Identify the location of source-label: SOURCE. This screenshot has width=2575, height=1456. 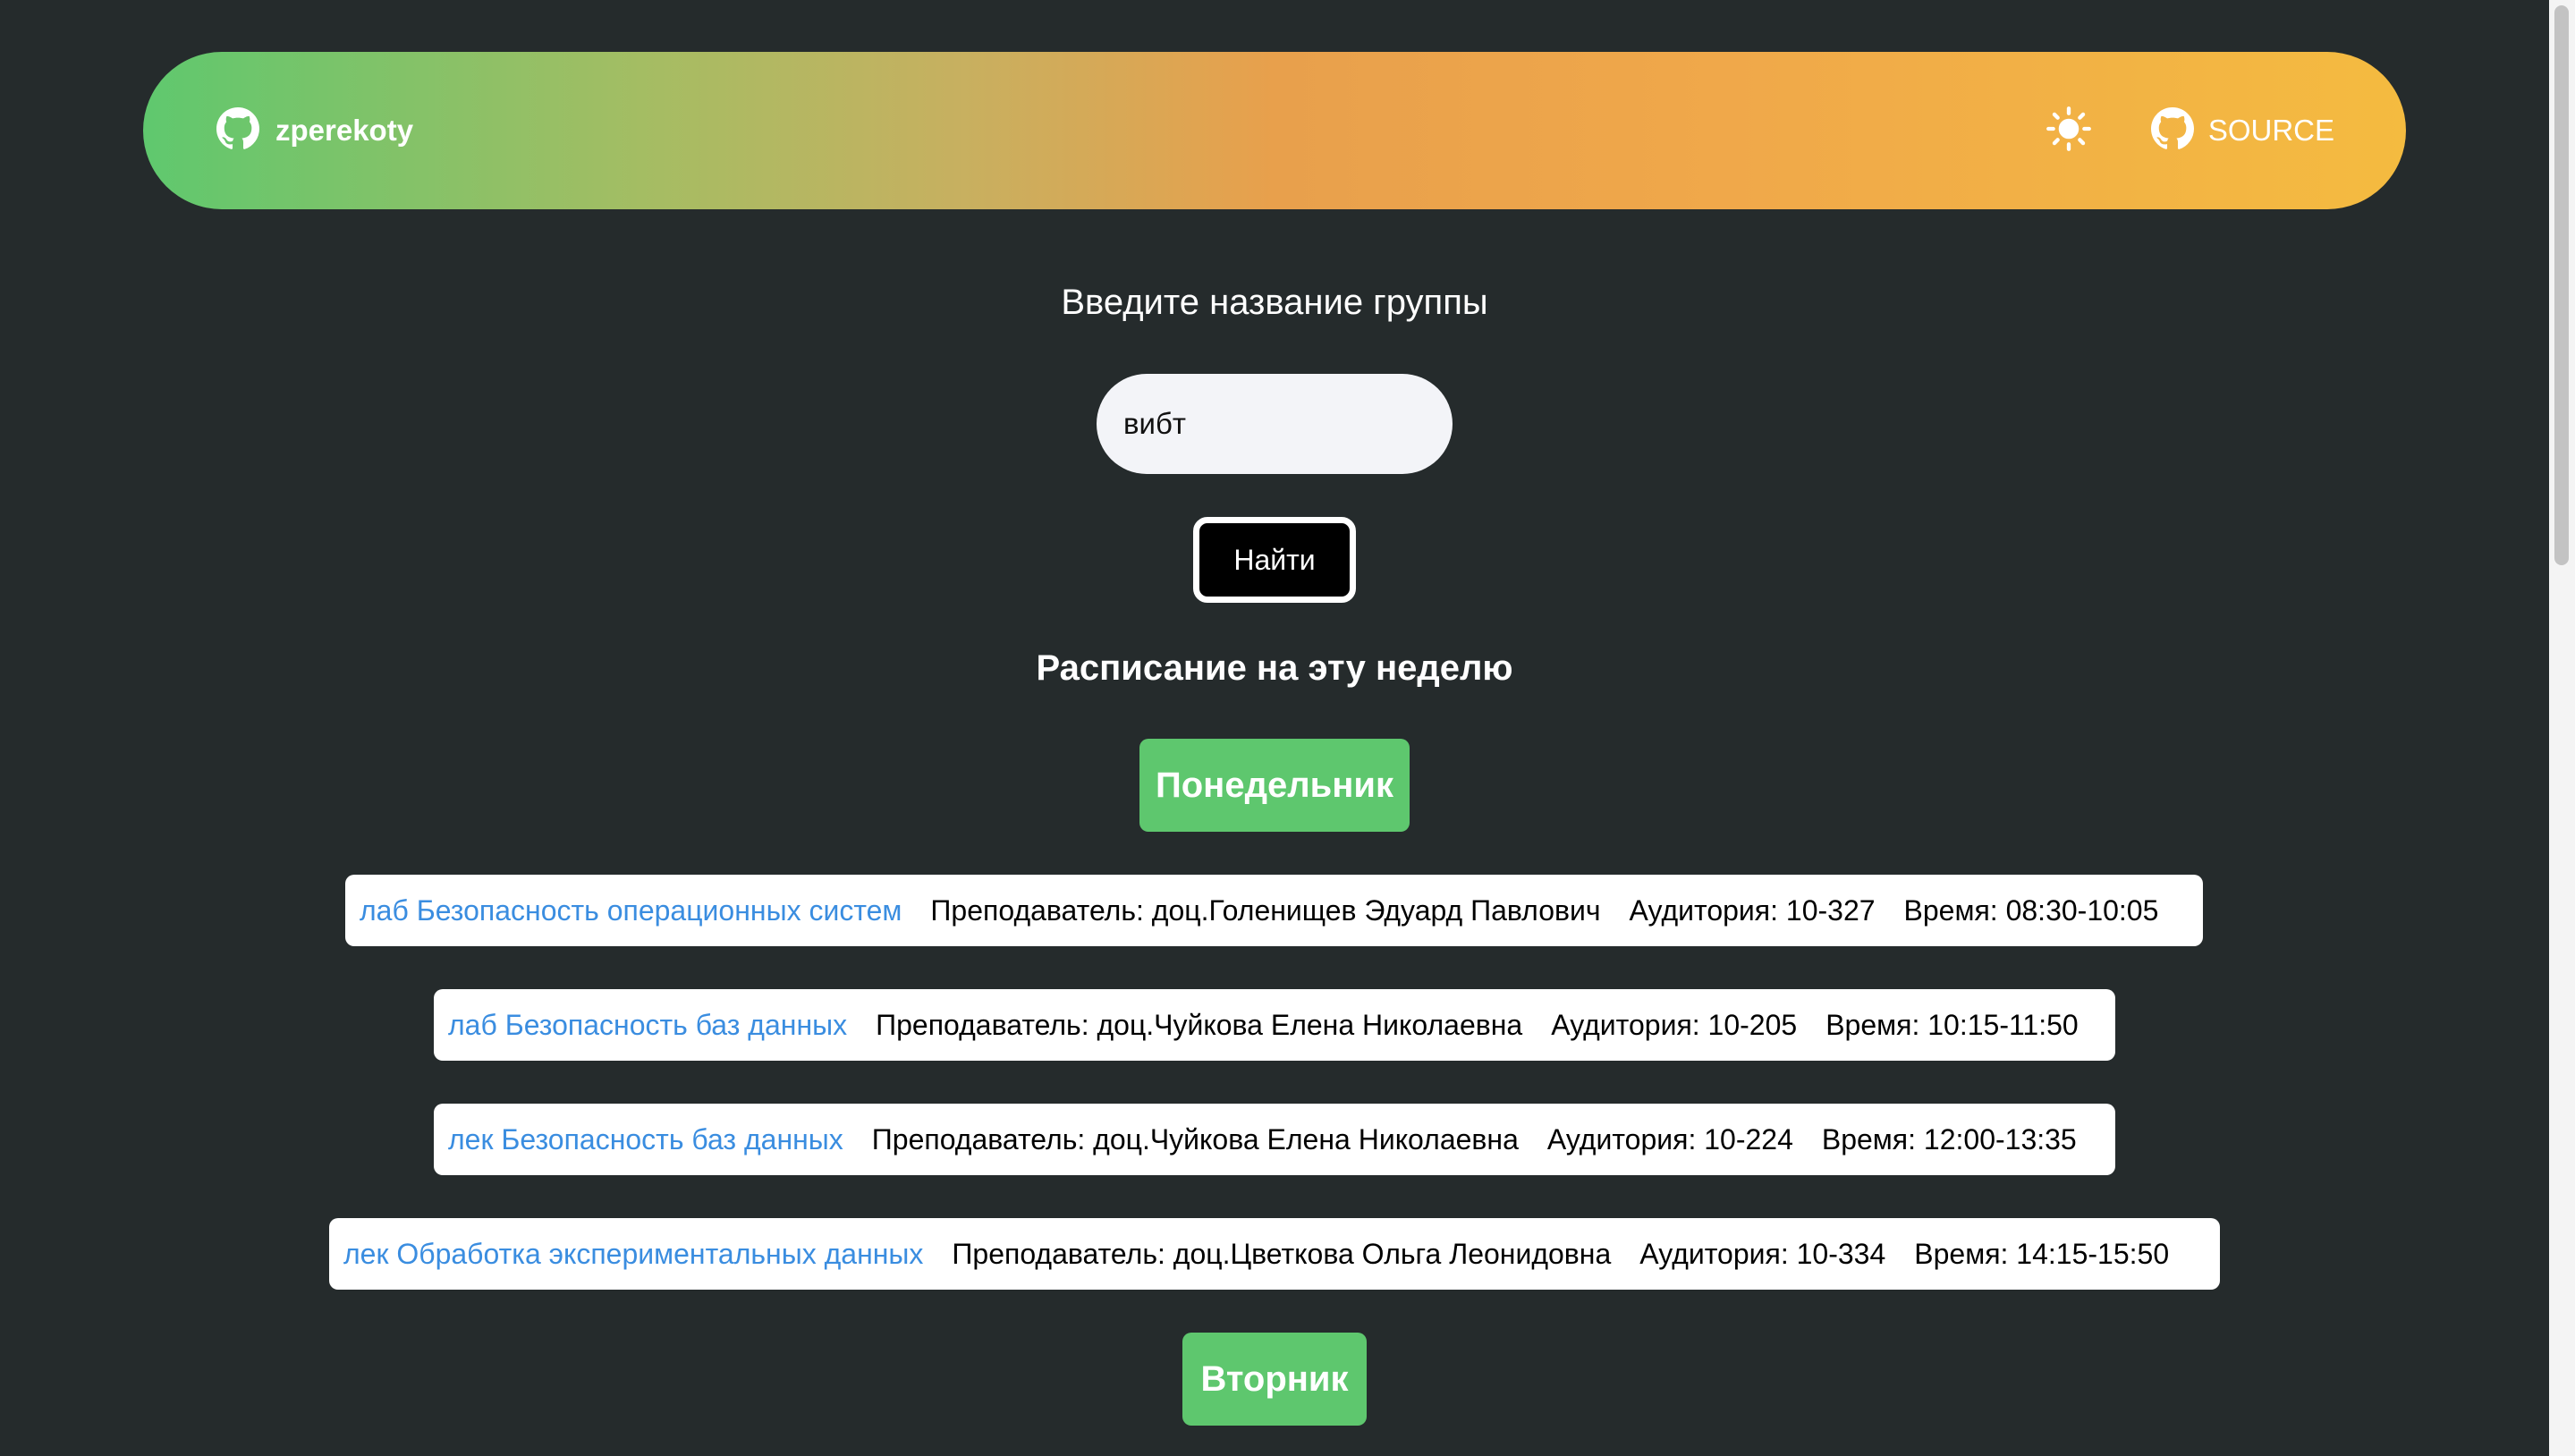
(2271, 130).